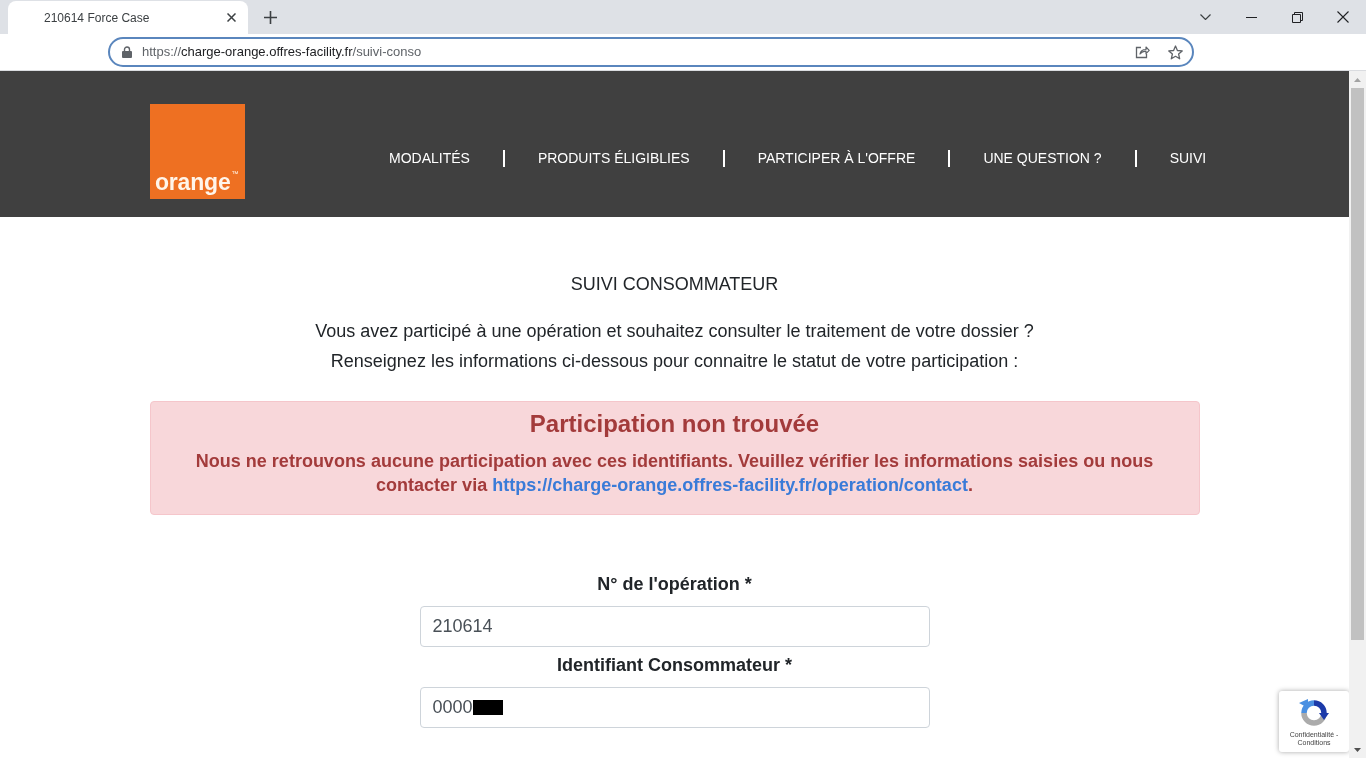 The image size is (1366, 758). I want to click on input-field: 210614, so click(674, 626).